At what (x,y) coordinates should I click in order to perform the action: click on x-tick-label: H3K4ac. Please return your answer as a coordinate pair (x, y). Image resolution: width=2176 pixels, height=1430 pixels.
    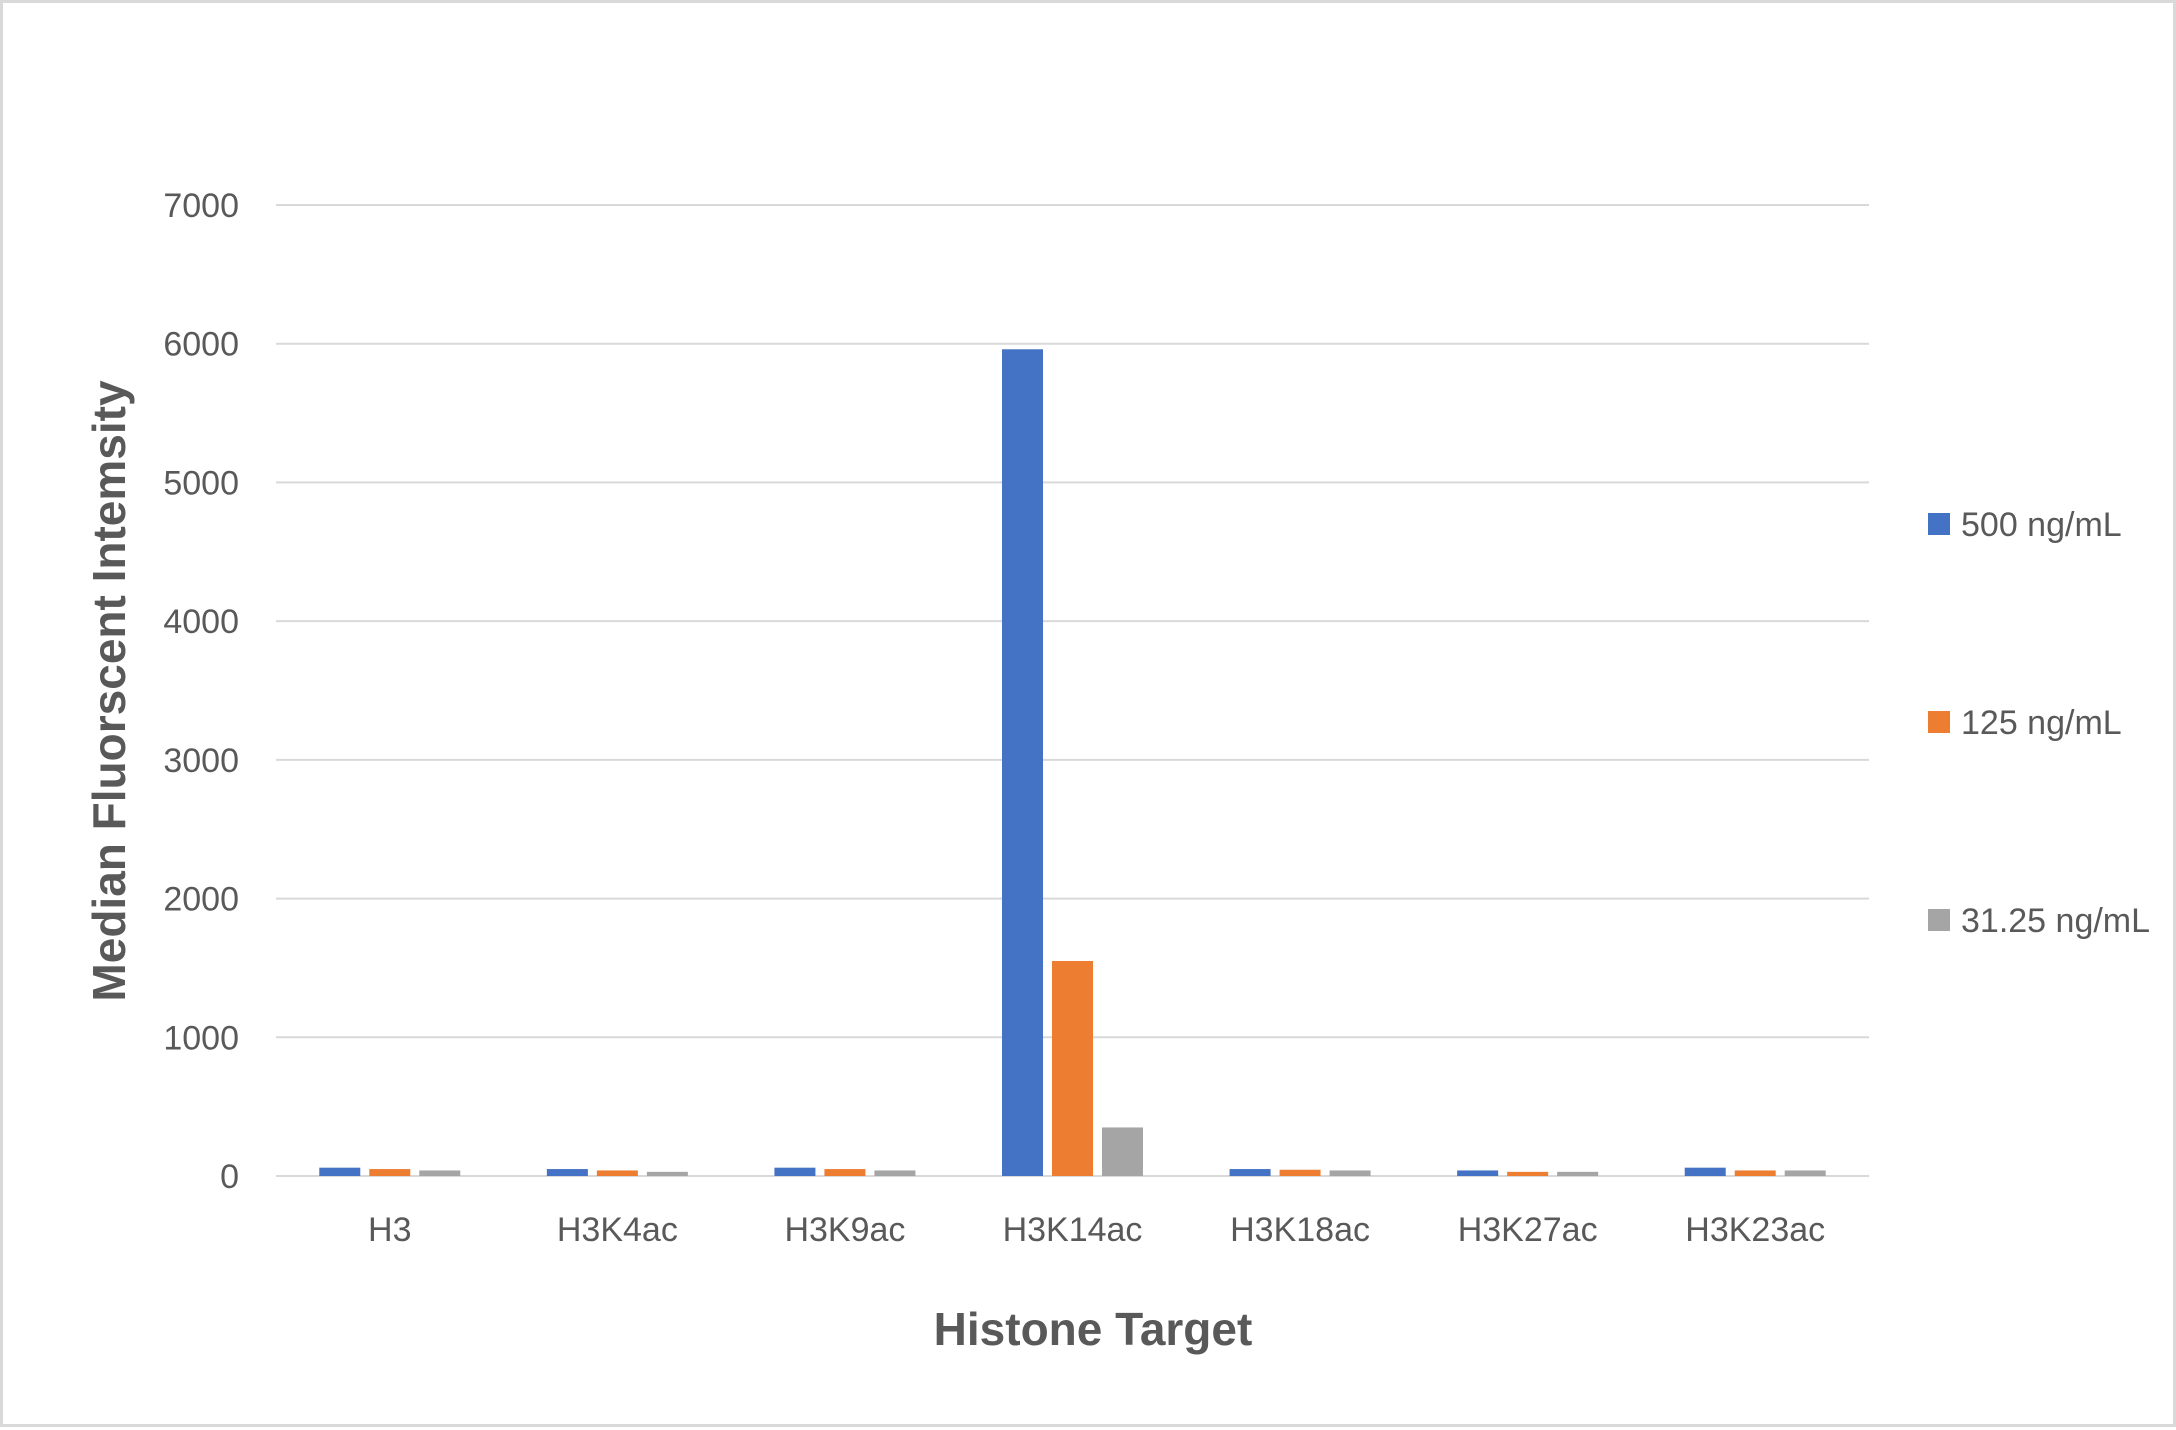
    Looking at the image, I should click on (617, 1230).